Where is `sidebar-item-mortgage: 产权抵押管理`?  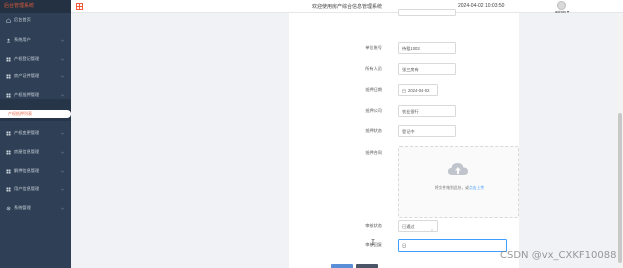
sidebar-item-mortgage: 产权抵押管理 is located at coordinates (35, 95).